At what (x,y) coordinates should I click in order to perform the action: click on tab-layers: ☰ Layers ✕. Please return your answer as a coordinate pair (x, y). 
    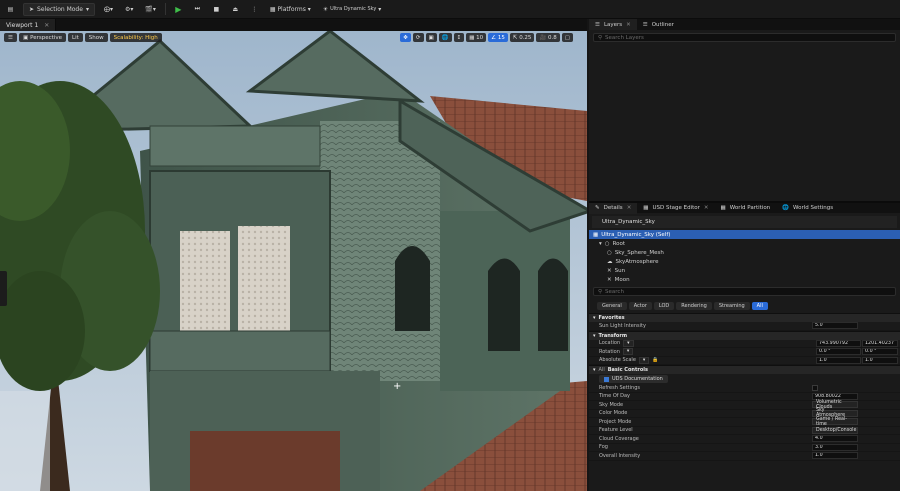
    Looking at the image, I should click on (613, 24).